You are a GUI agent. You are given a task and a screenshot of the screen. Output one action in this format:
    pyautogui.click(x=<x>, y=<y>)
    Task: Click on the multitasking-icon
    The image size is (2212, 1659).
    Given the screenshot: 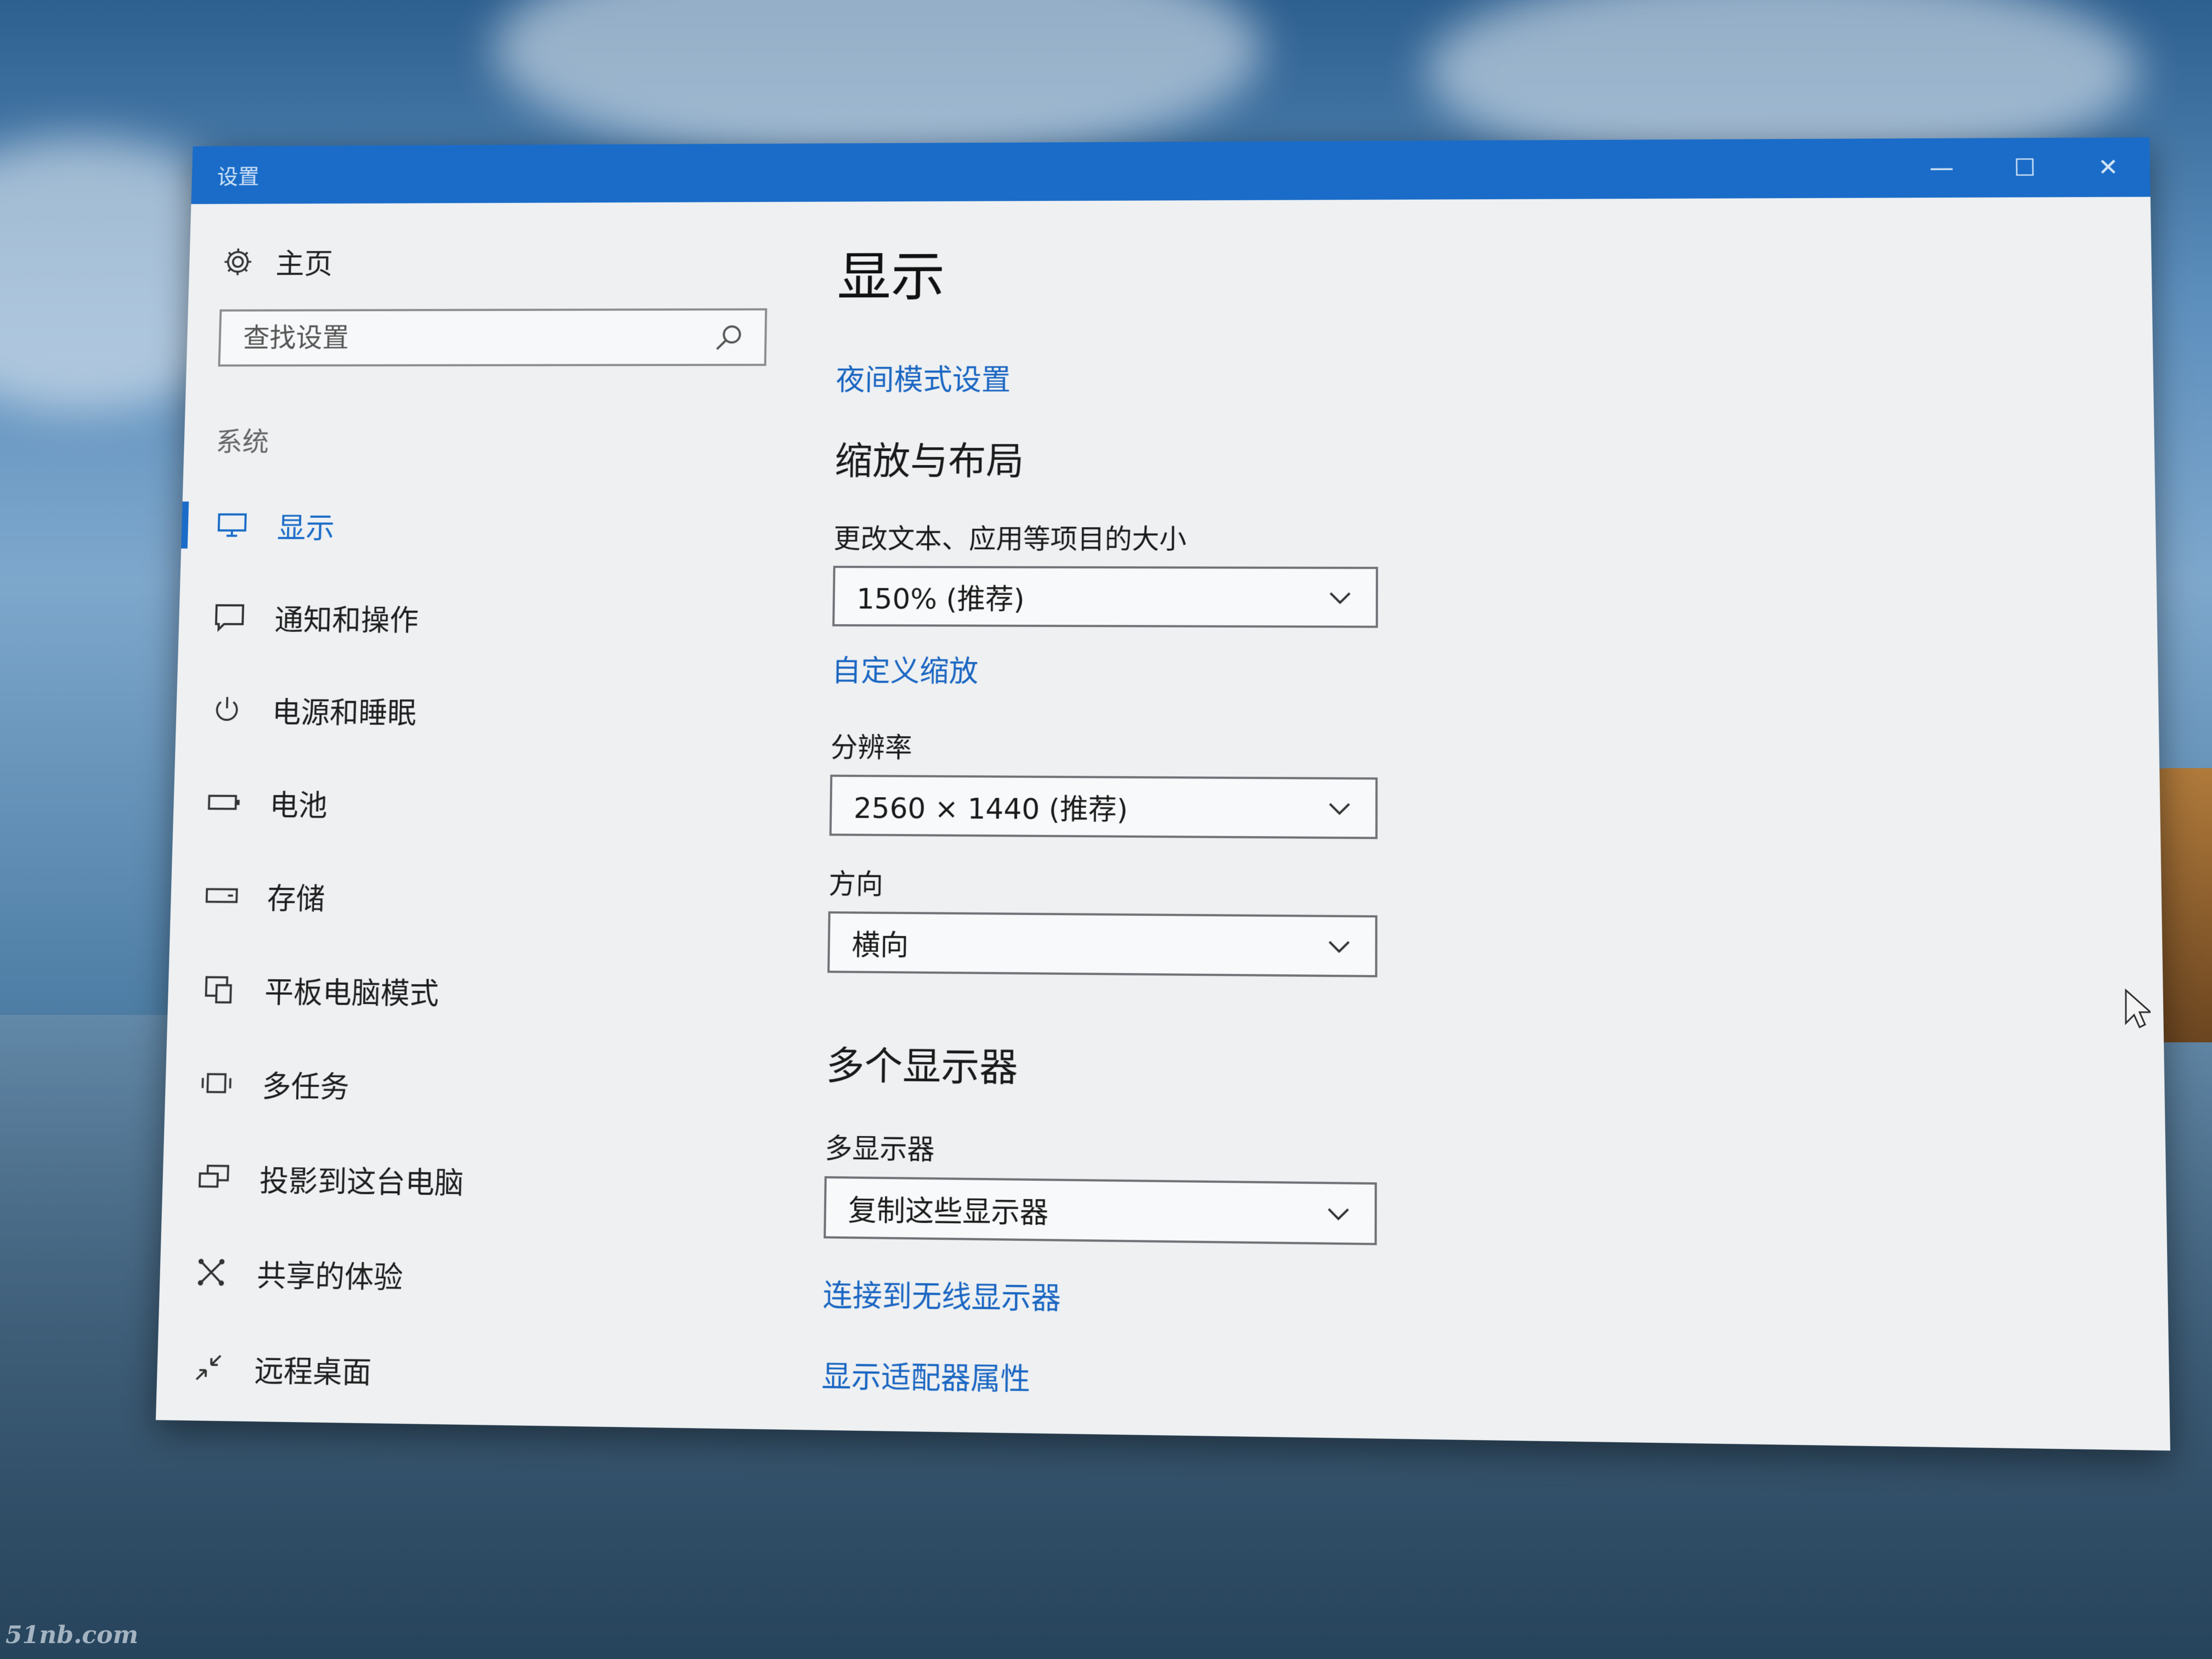 What is the action you would take?
    pyautogui.click(x=217, y=1083)
    